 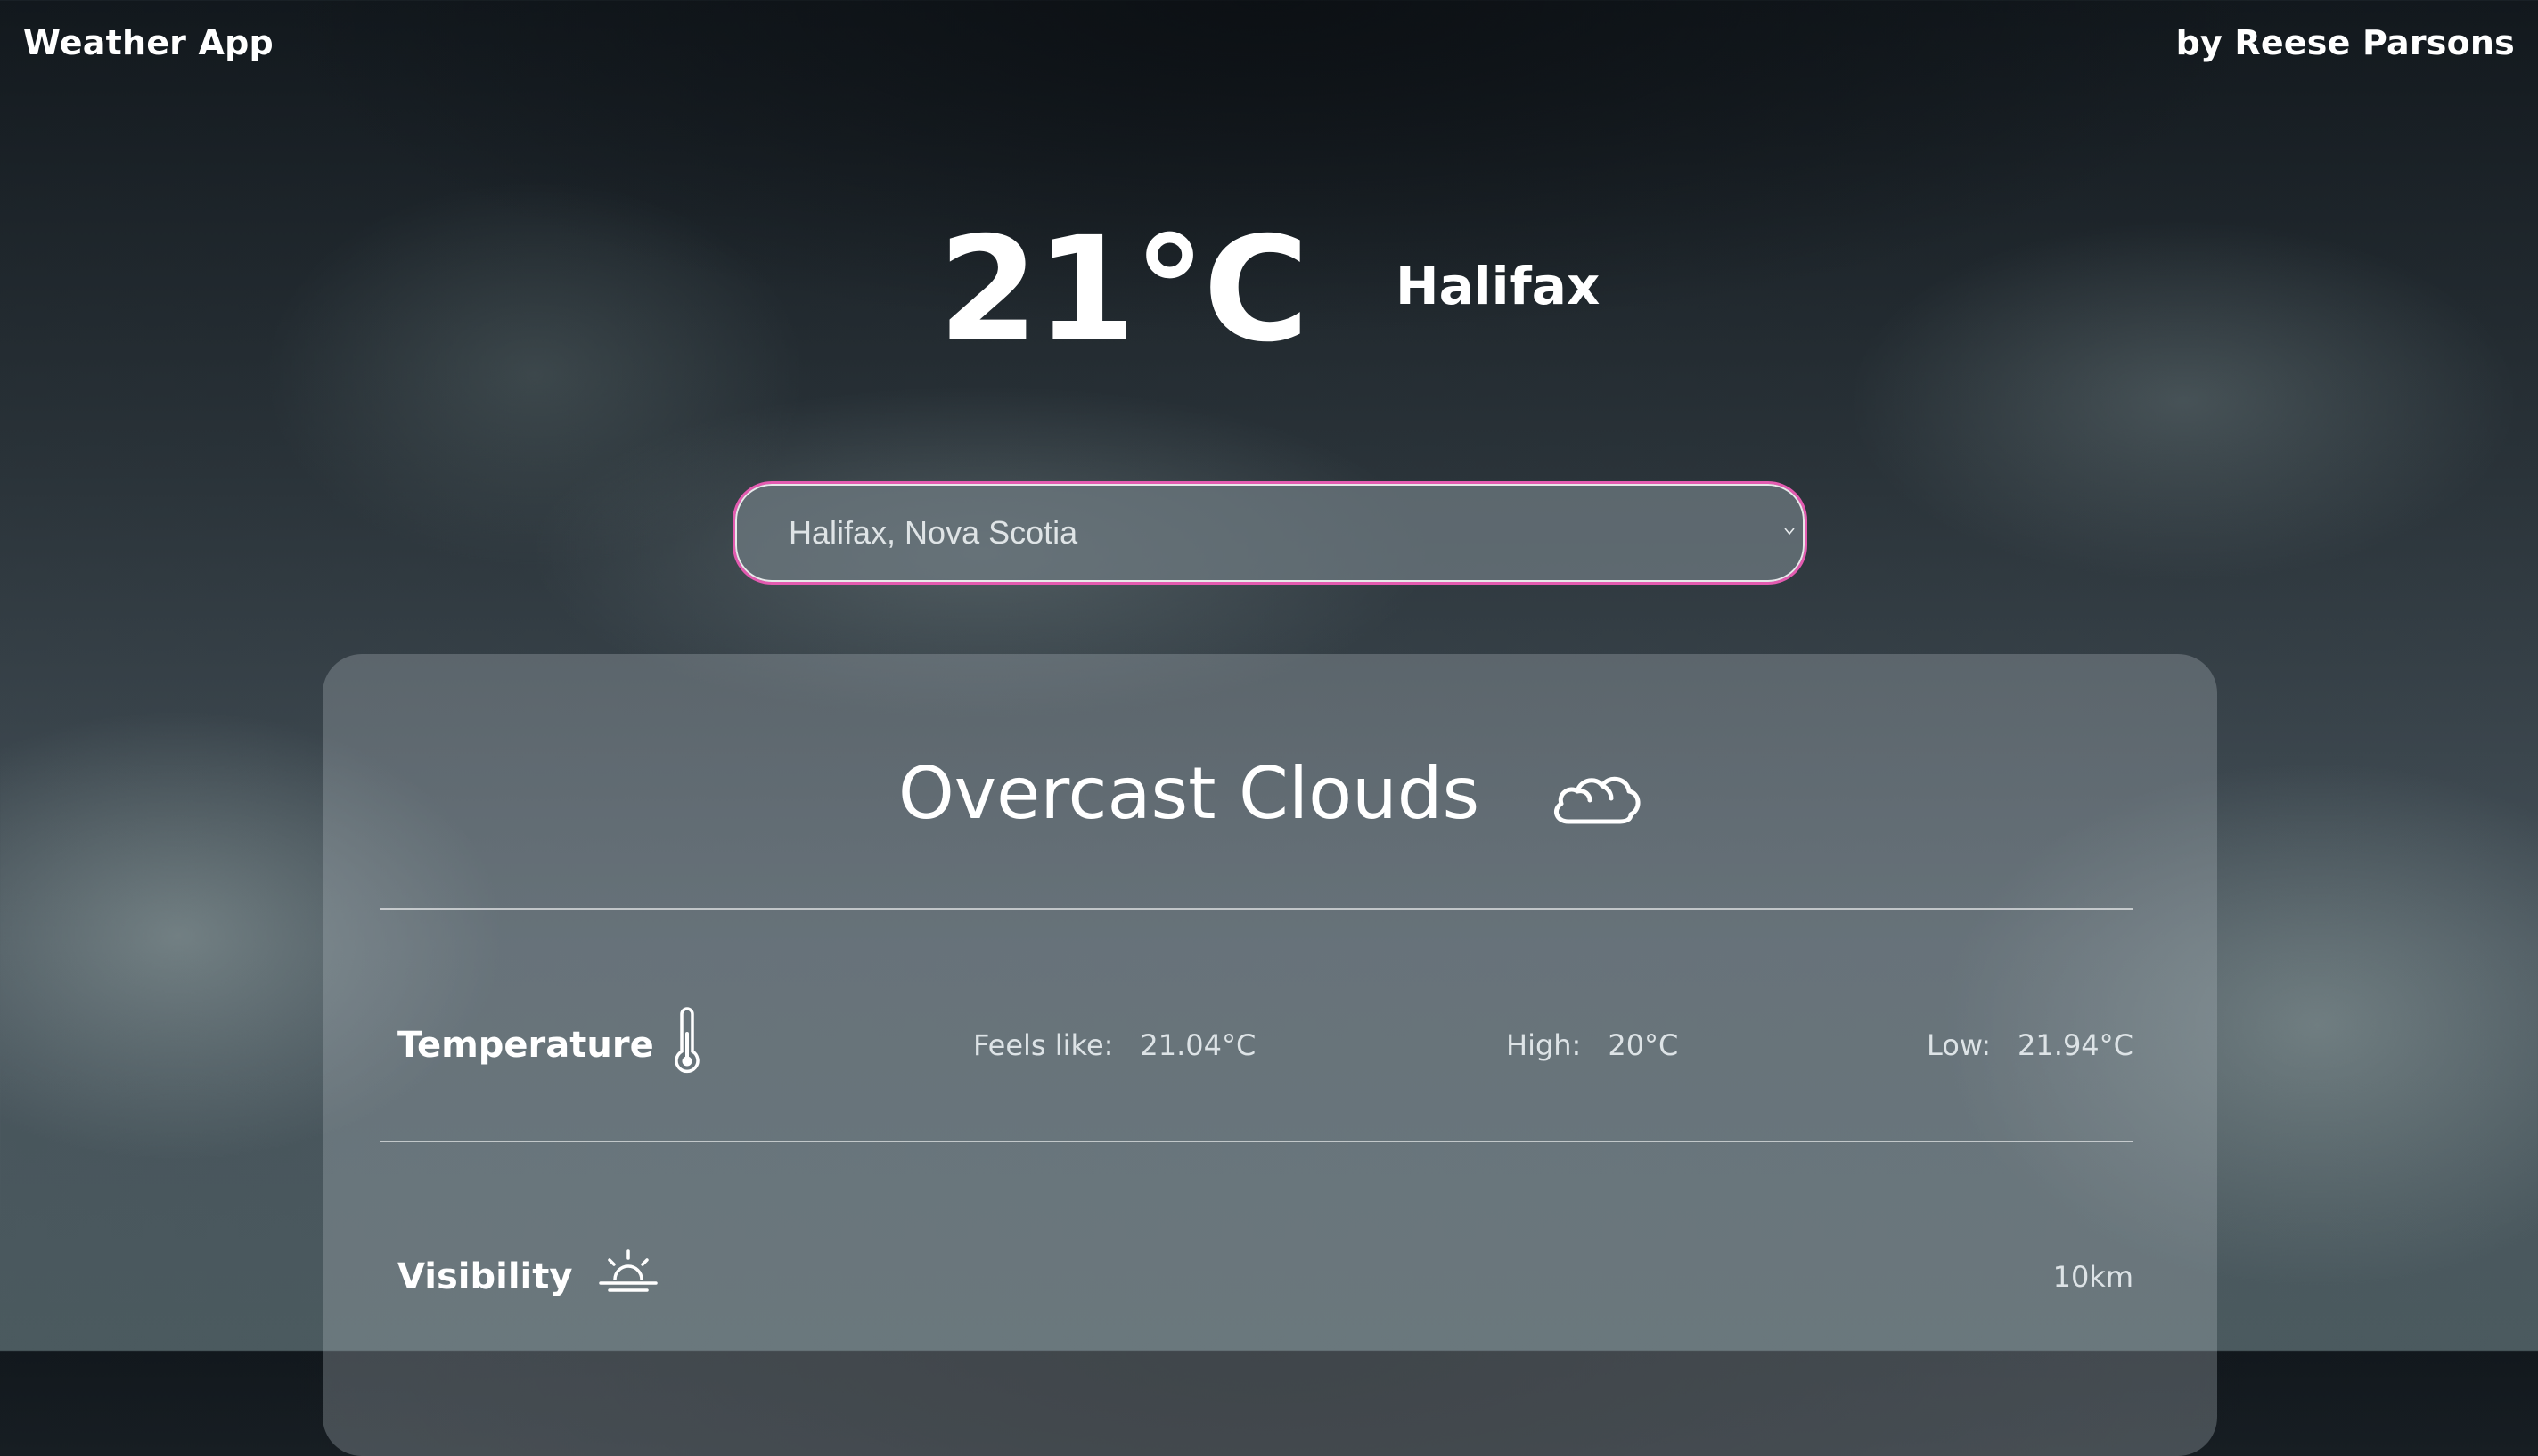 I want to click on visibility-label: Visibility, so click(x=485, y=1277).